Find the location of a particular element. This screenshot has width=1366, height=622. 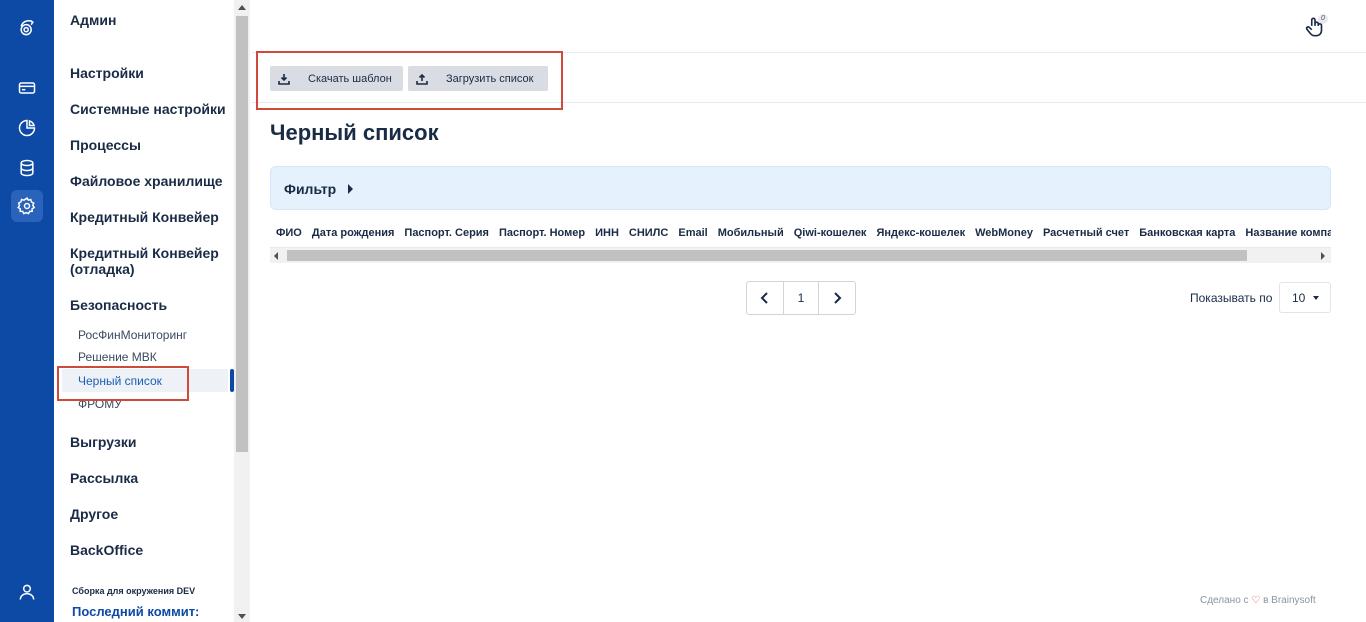

footer-text-after: в Brainysoft is located at coordinates (1289, 600).